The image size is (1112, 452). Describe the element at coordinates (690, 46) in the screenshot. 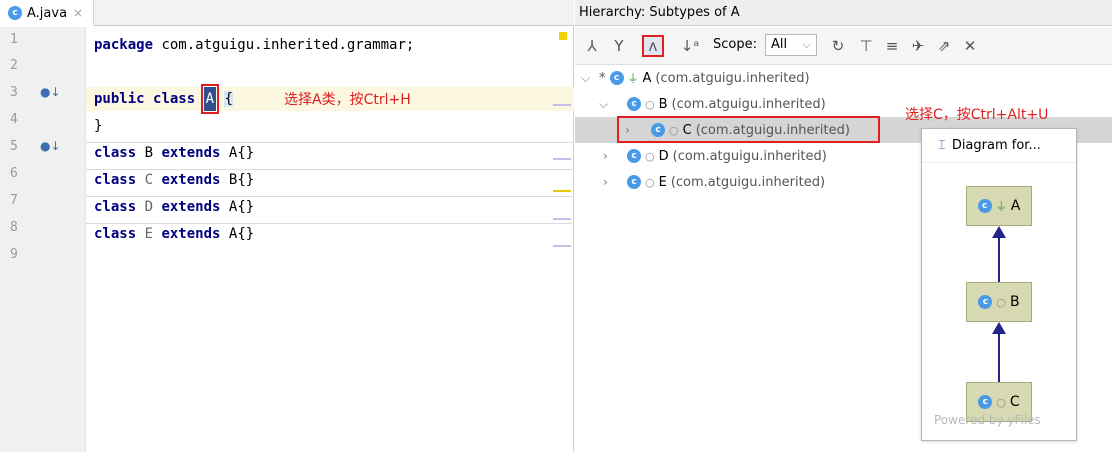

I see `sort-alpha-icon: ↓ᵃ` at that location.